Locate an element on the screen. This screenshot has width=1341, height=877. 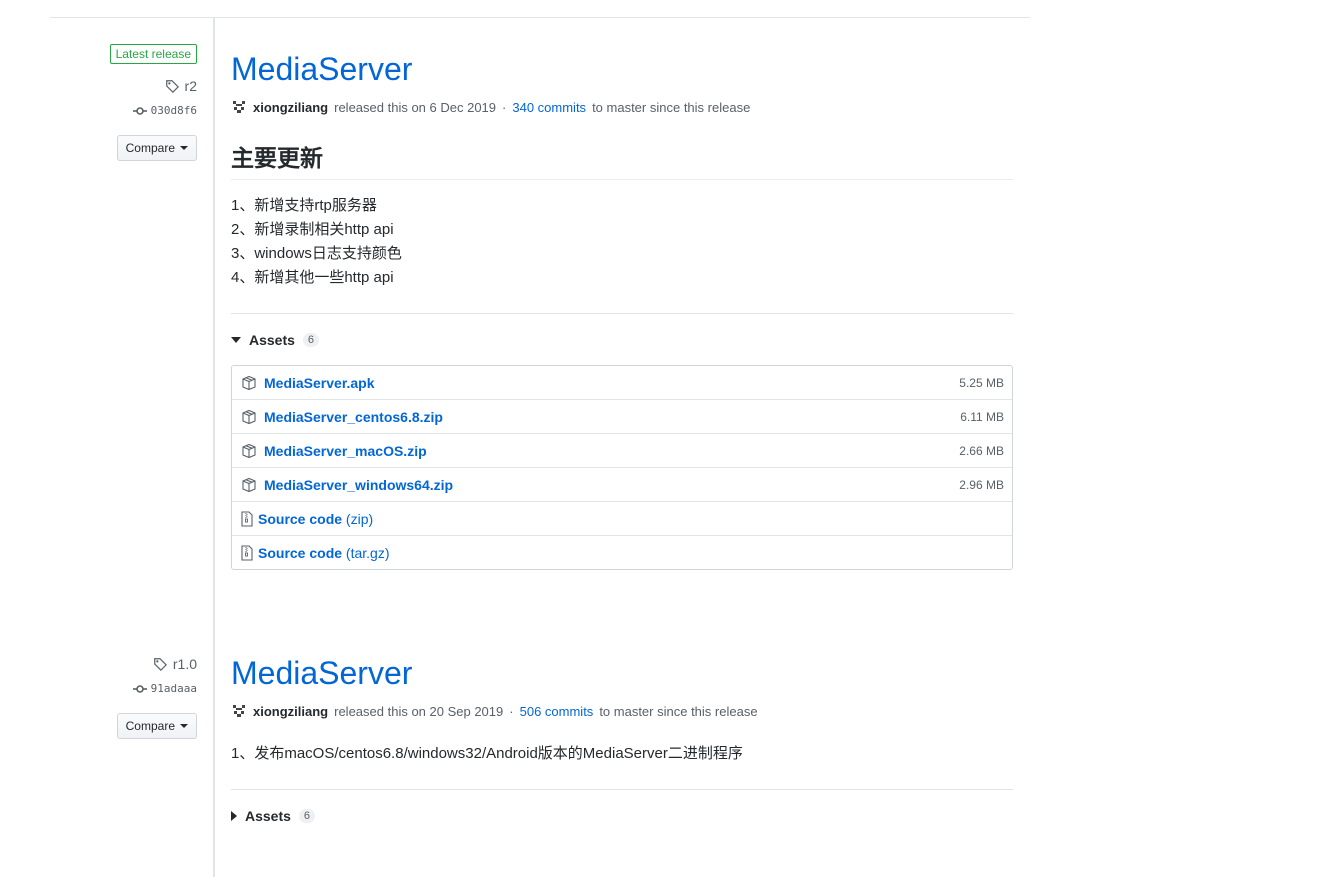
top-divider is located at coordinates (540, 17).